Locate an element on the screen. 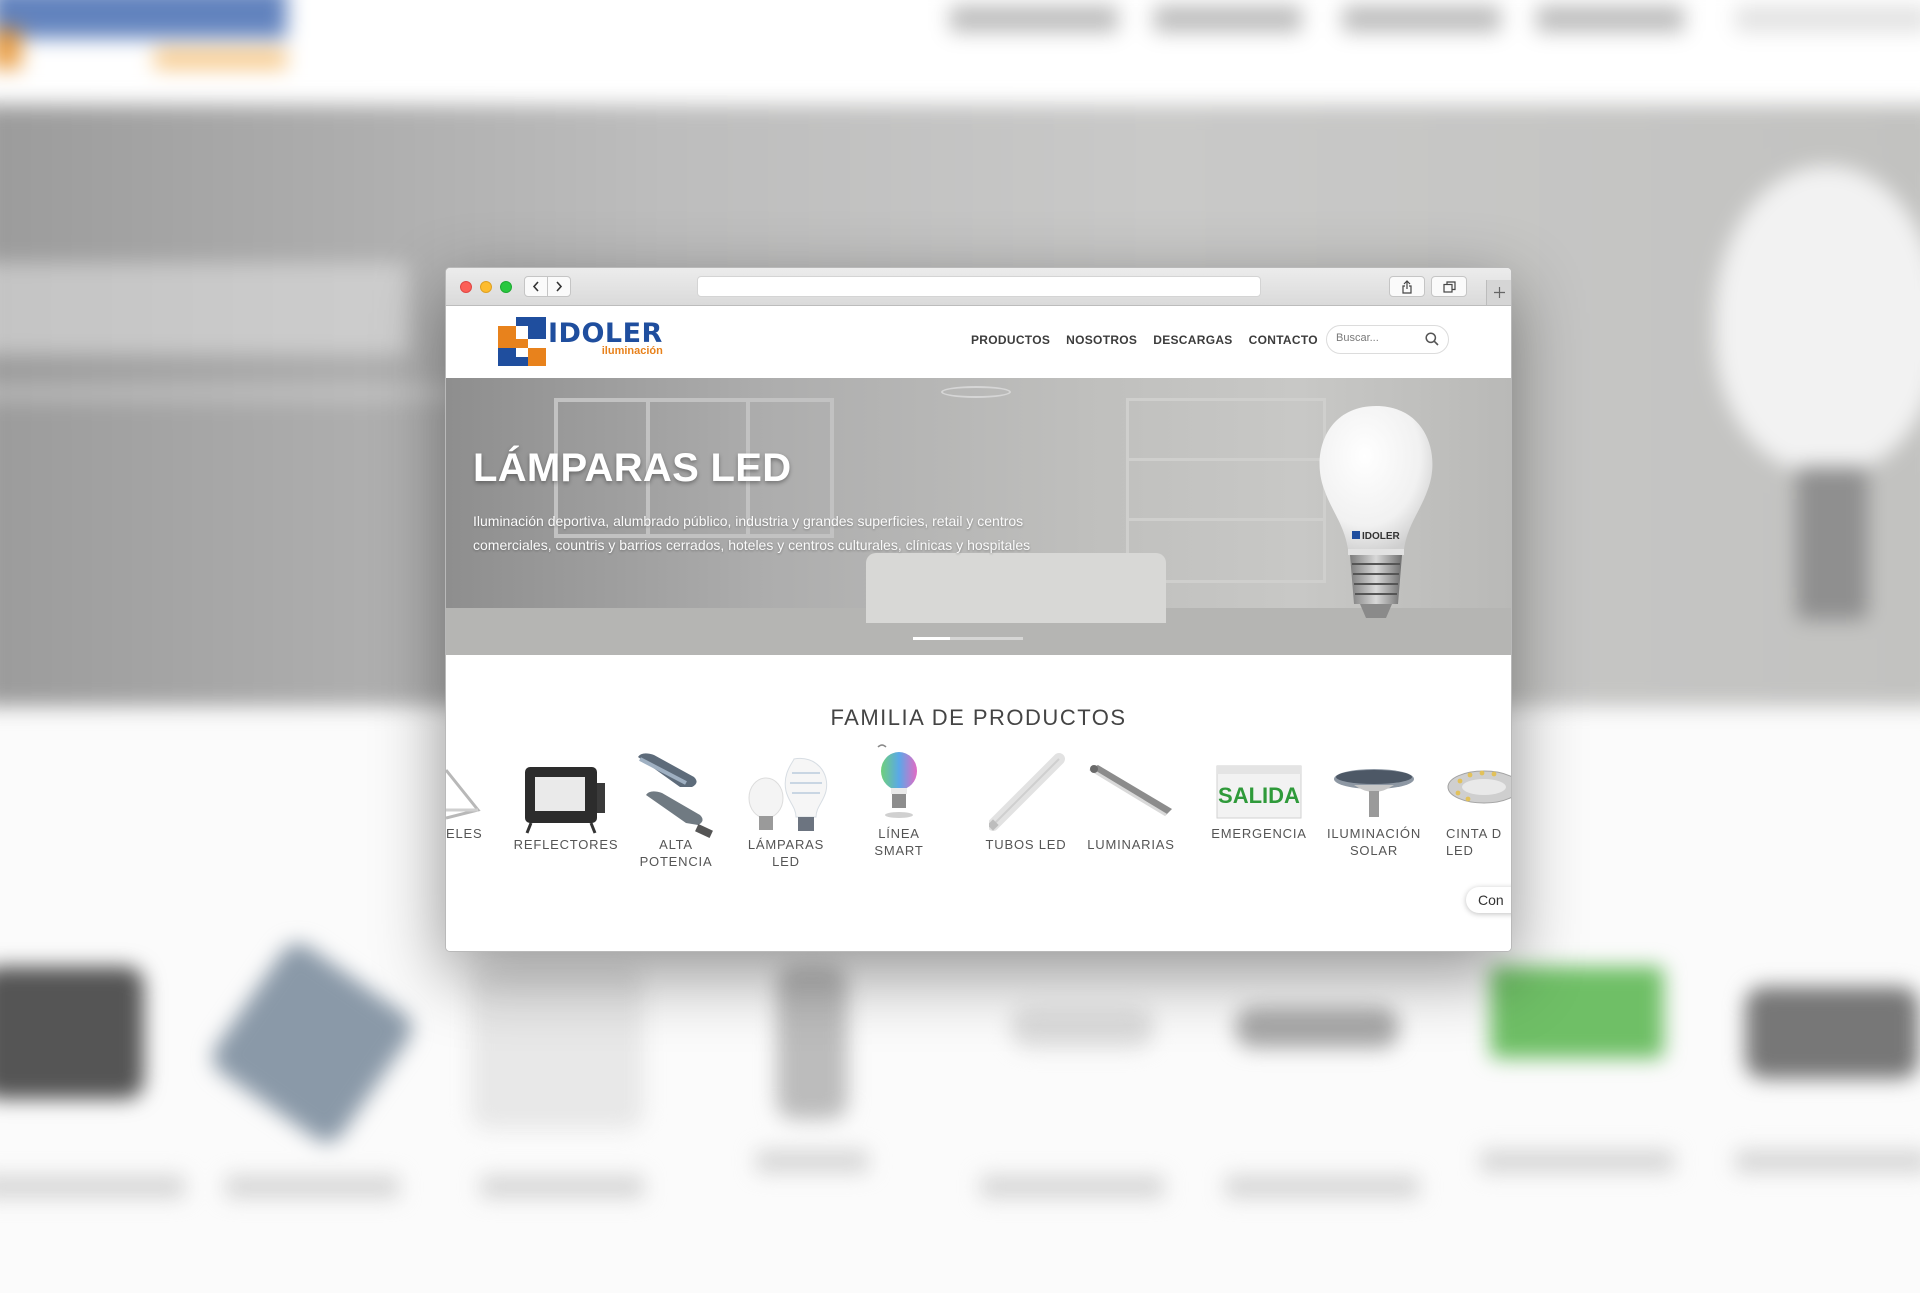 Image resolution: width=1920 pixels, height=1293 pixels. product-label: LÁMPARAS LED is located at coordinates (786, 853).